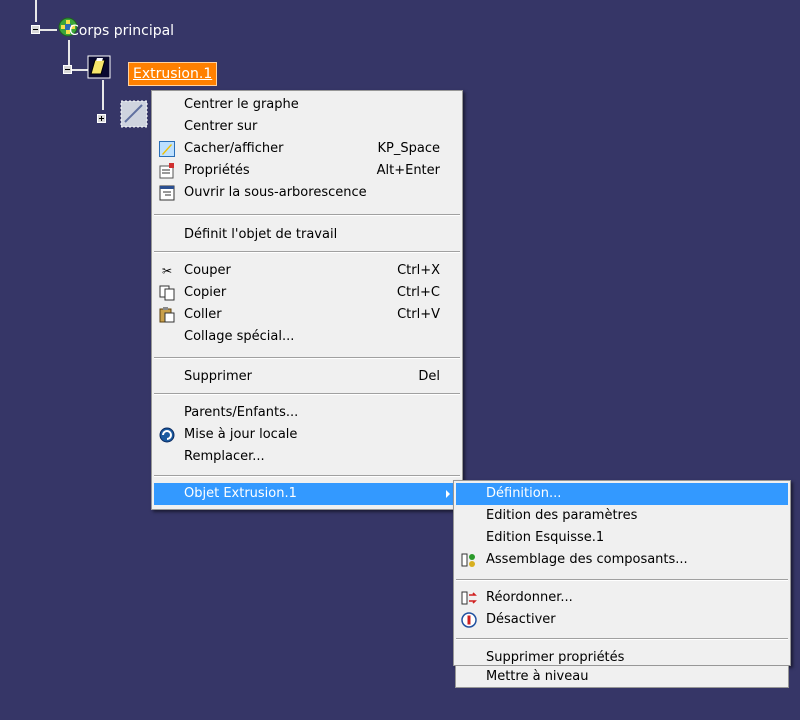 Image resolution: width=800 pixels, height=720 pixels. I want to click on menu-item-object-extrusion: Objet Extrusion.1, so click(307, 494).